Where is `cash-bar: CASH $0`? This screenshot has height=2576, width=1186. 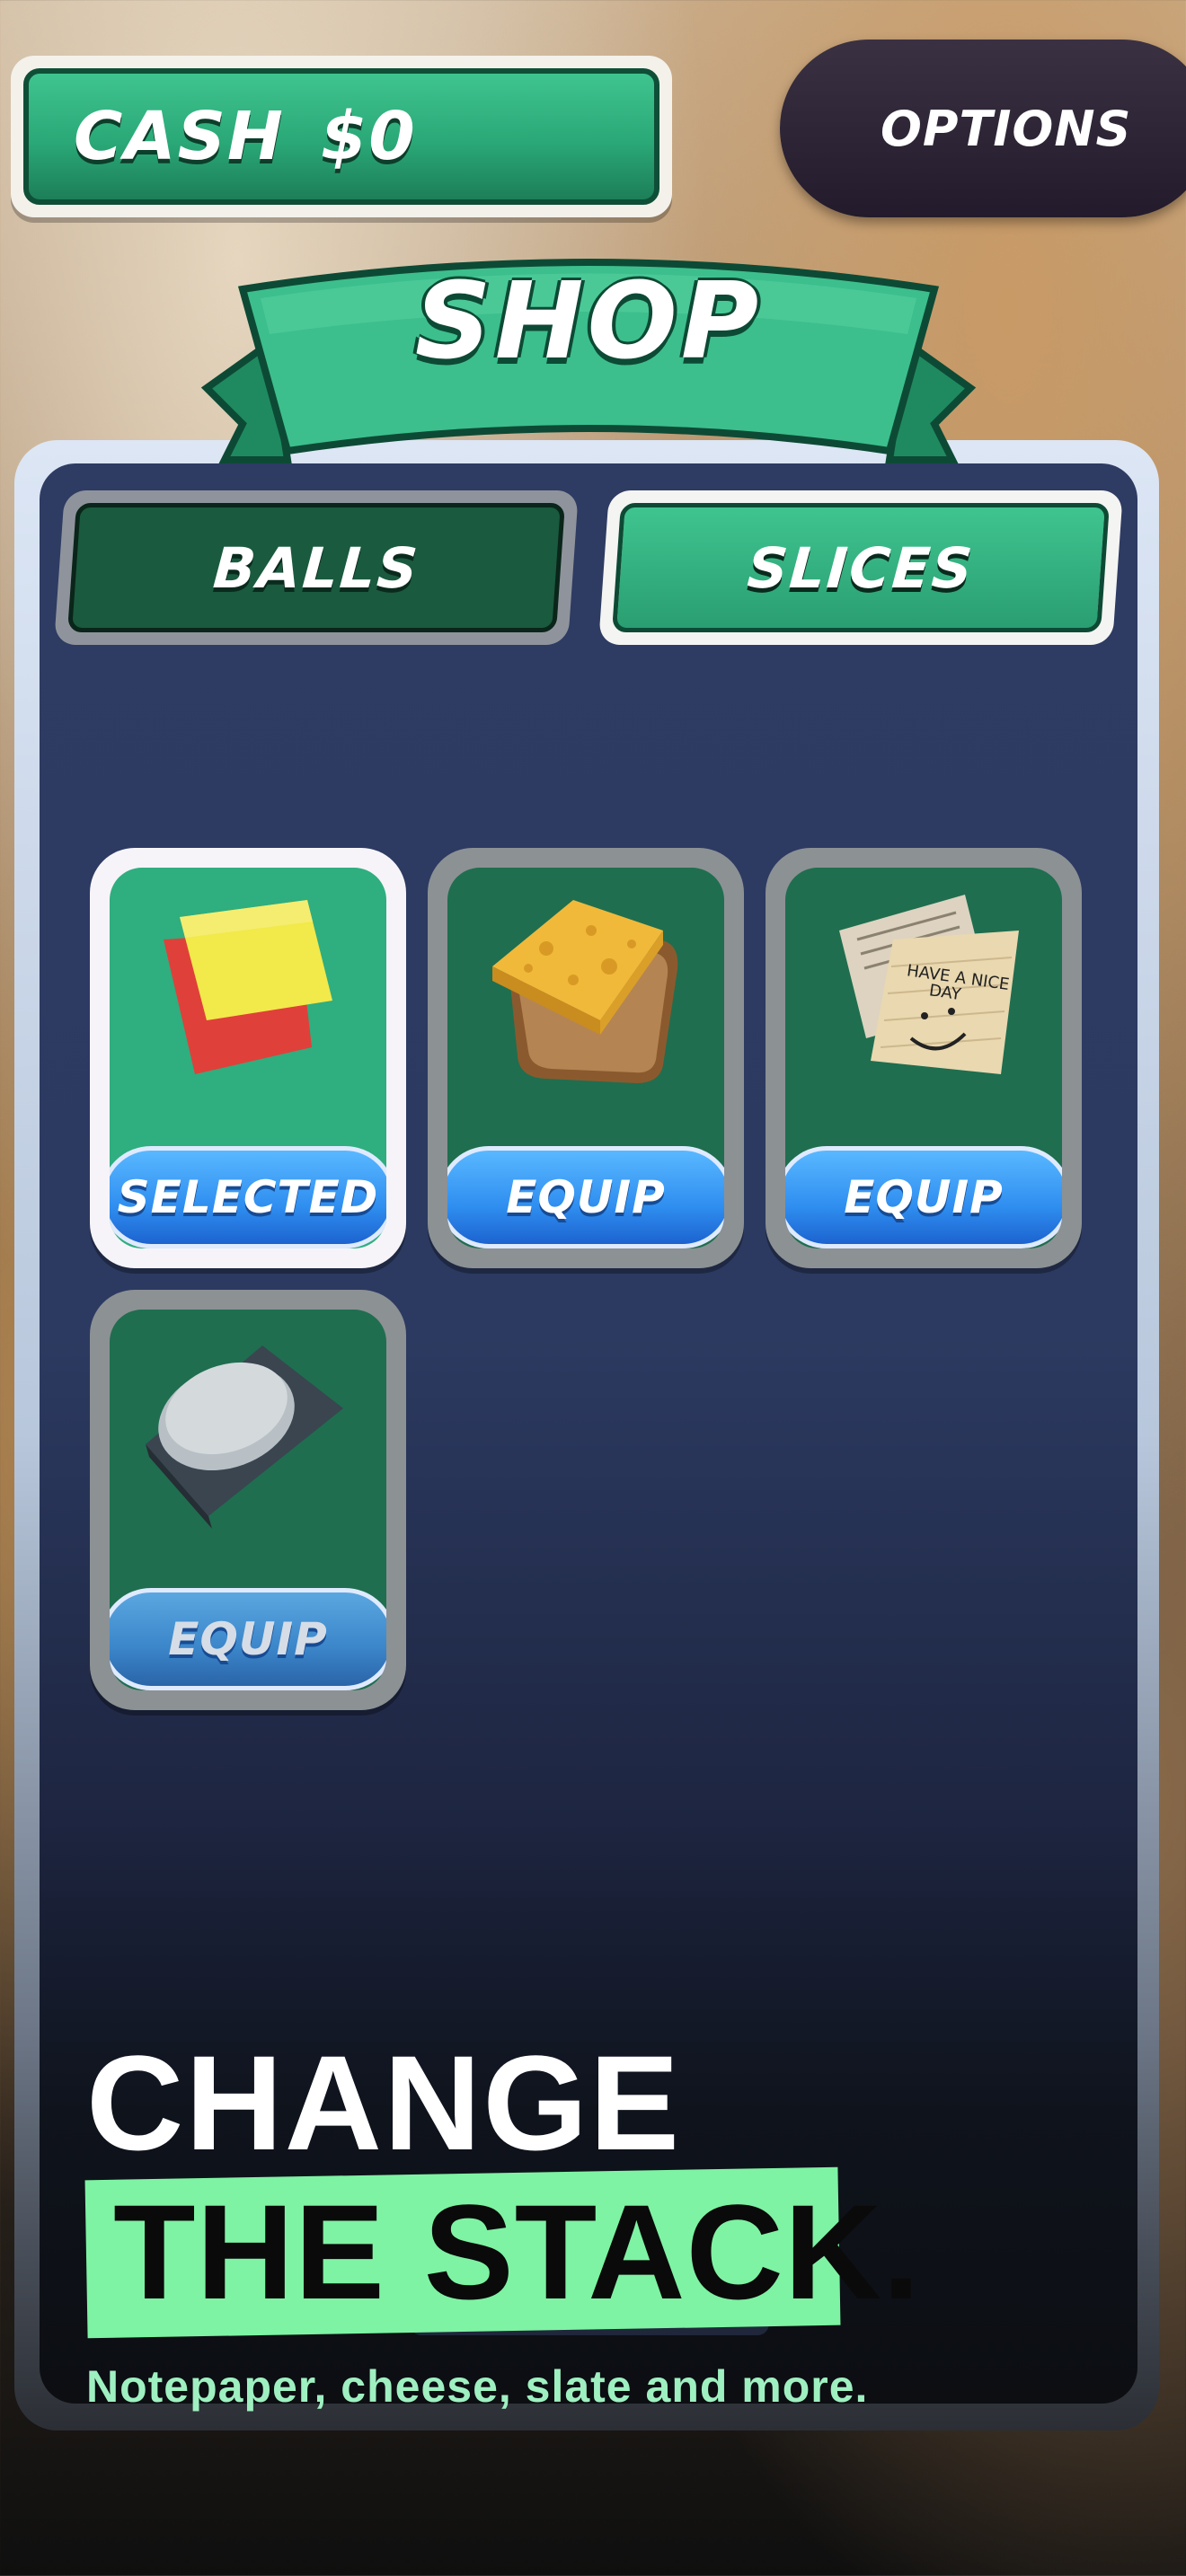
cash-bar: CASH $0 is located at coordinates (341, 136).